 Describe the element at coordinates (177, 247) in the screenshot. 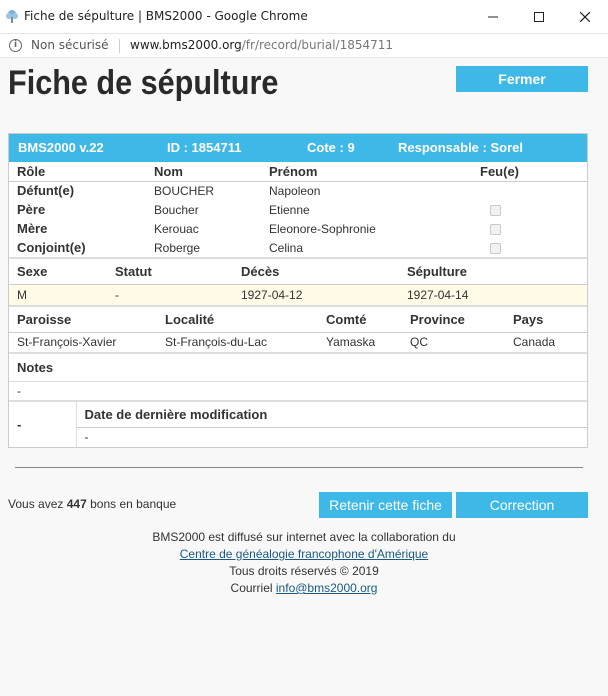

I see `person-nom: Roberge` at that location.